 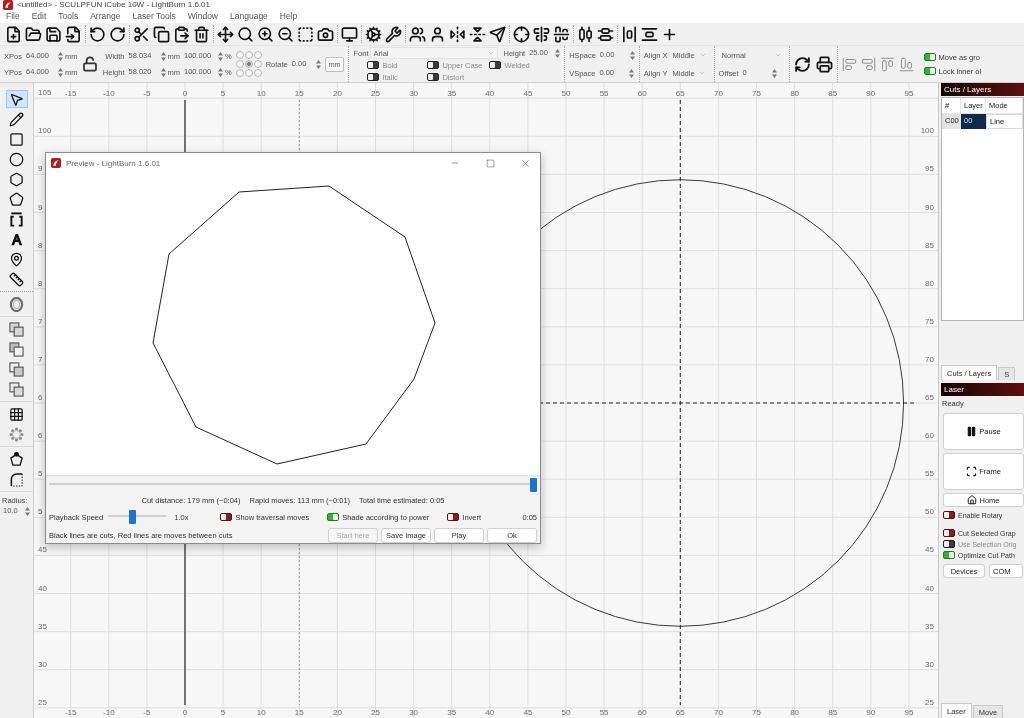 What do you see at coordinates (393, 34) in the screenshot?
I see `wrench-icon` at bounding box center [393, 34].